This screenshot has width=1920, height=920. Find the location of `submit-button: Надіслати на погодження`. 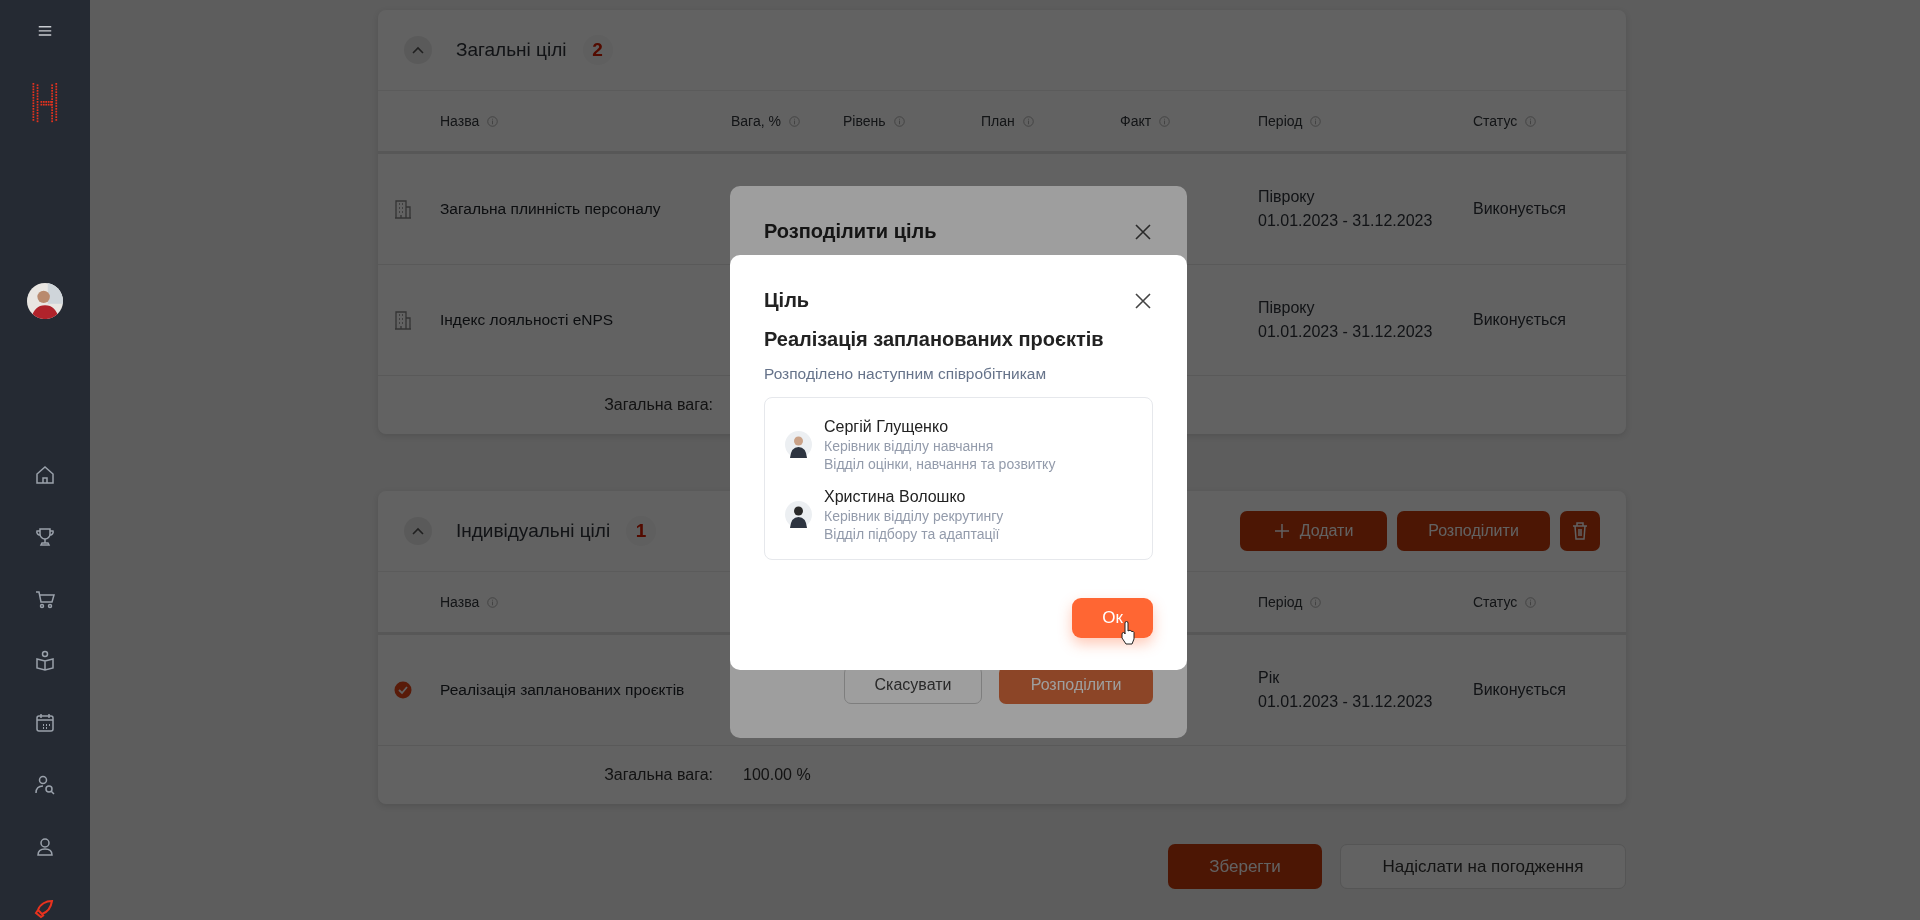

submit-button: Надіслати на погодження is located at coordinates (1483, 866).